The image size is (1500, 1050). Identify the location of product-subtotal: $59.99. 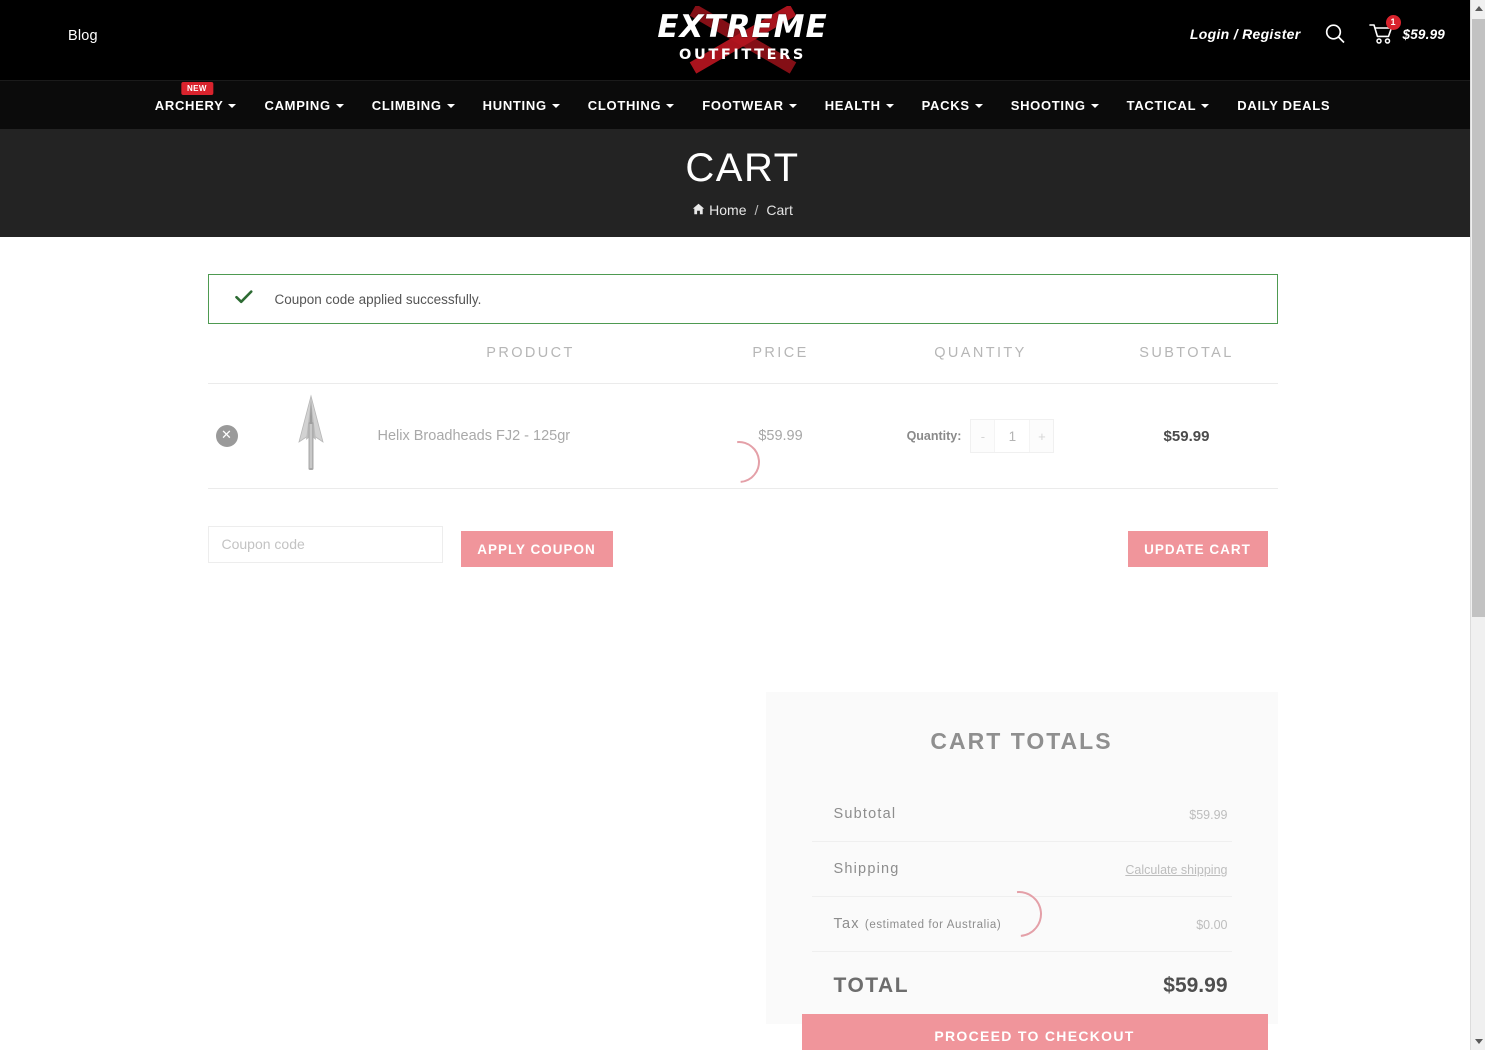
(1186, 436).